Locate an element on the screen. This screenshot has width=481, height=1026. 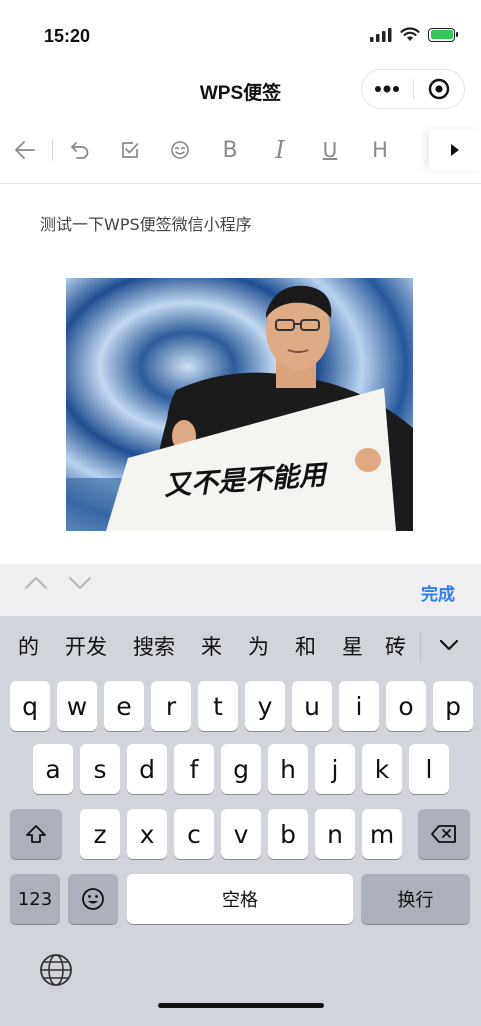
key-b: b is located at coordinates (288, 834).